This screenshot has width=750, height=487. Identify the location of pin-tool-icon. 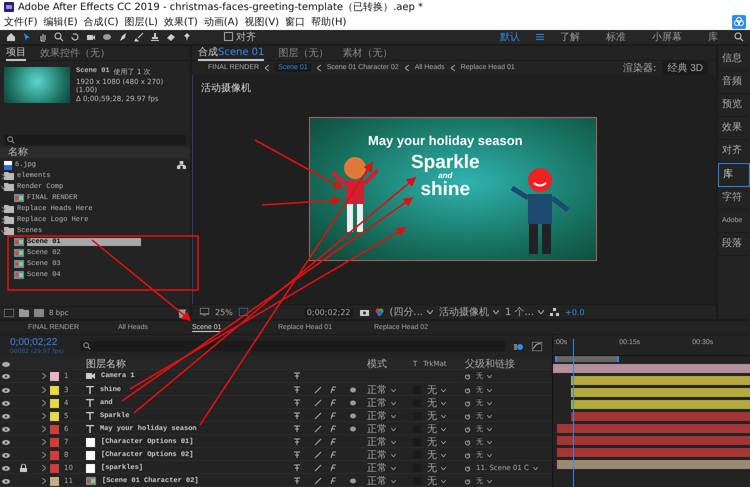
(187, 37).